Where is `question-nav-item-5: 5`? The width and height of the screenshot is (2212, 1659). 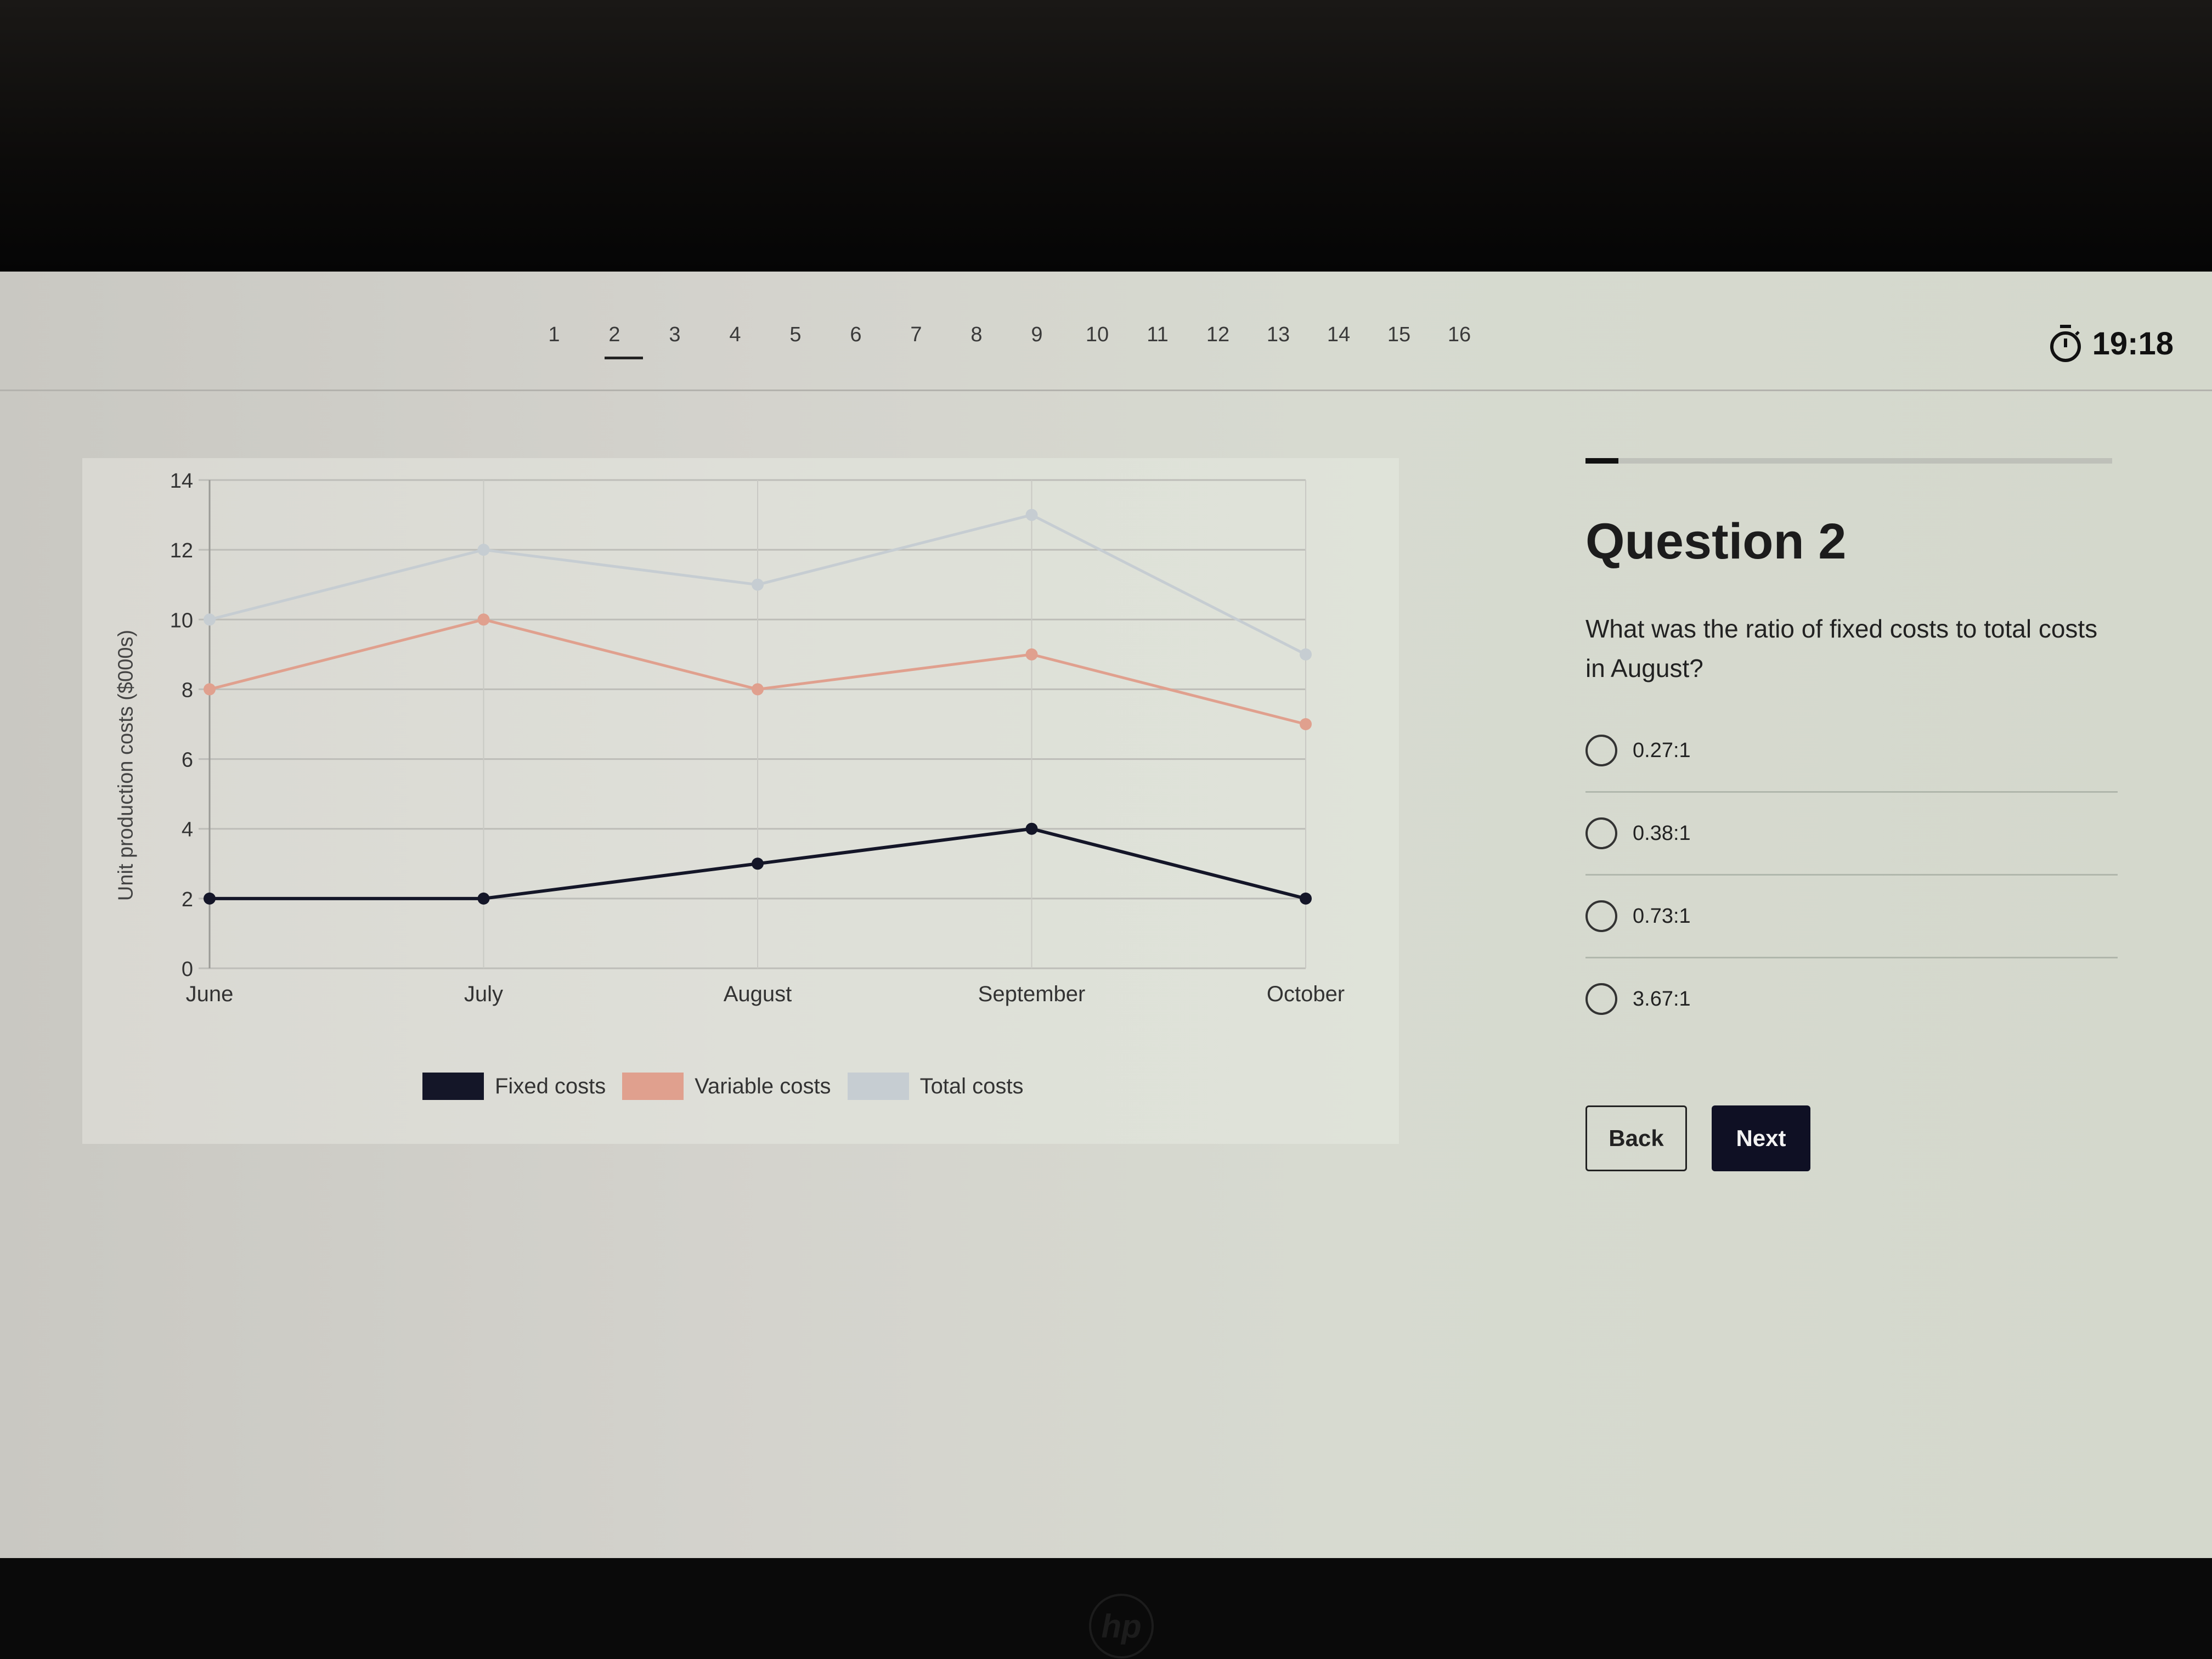 question-nav-item-5: 5 is located at coordinates (795, 340).